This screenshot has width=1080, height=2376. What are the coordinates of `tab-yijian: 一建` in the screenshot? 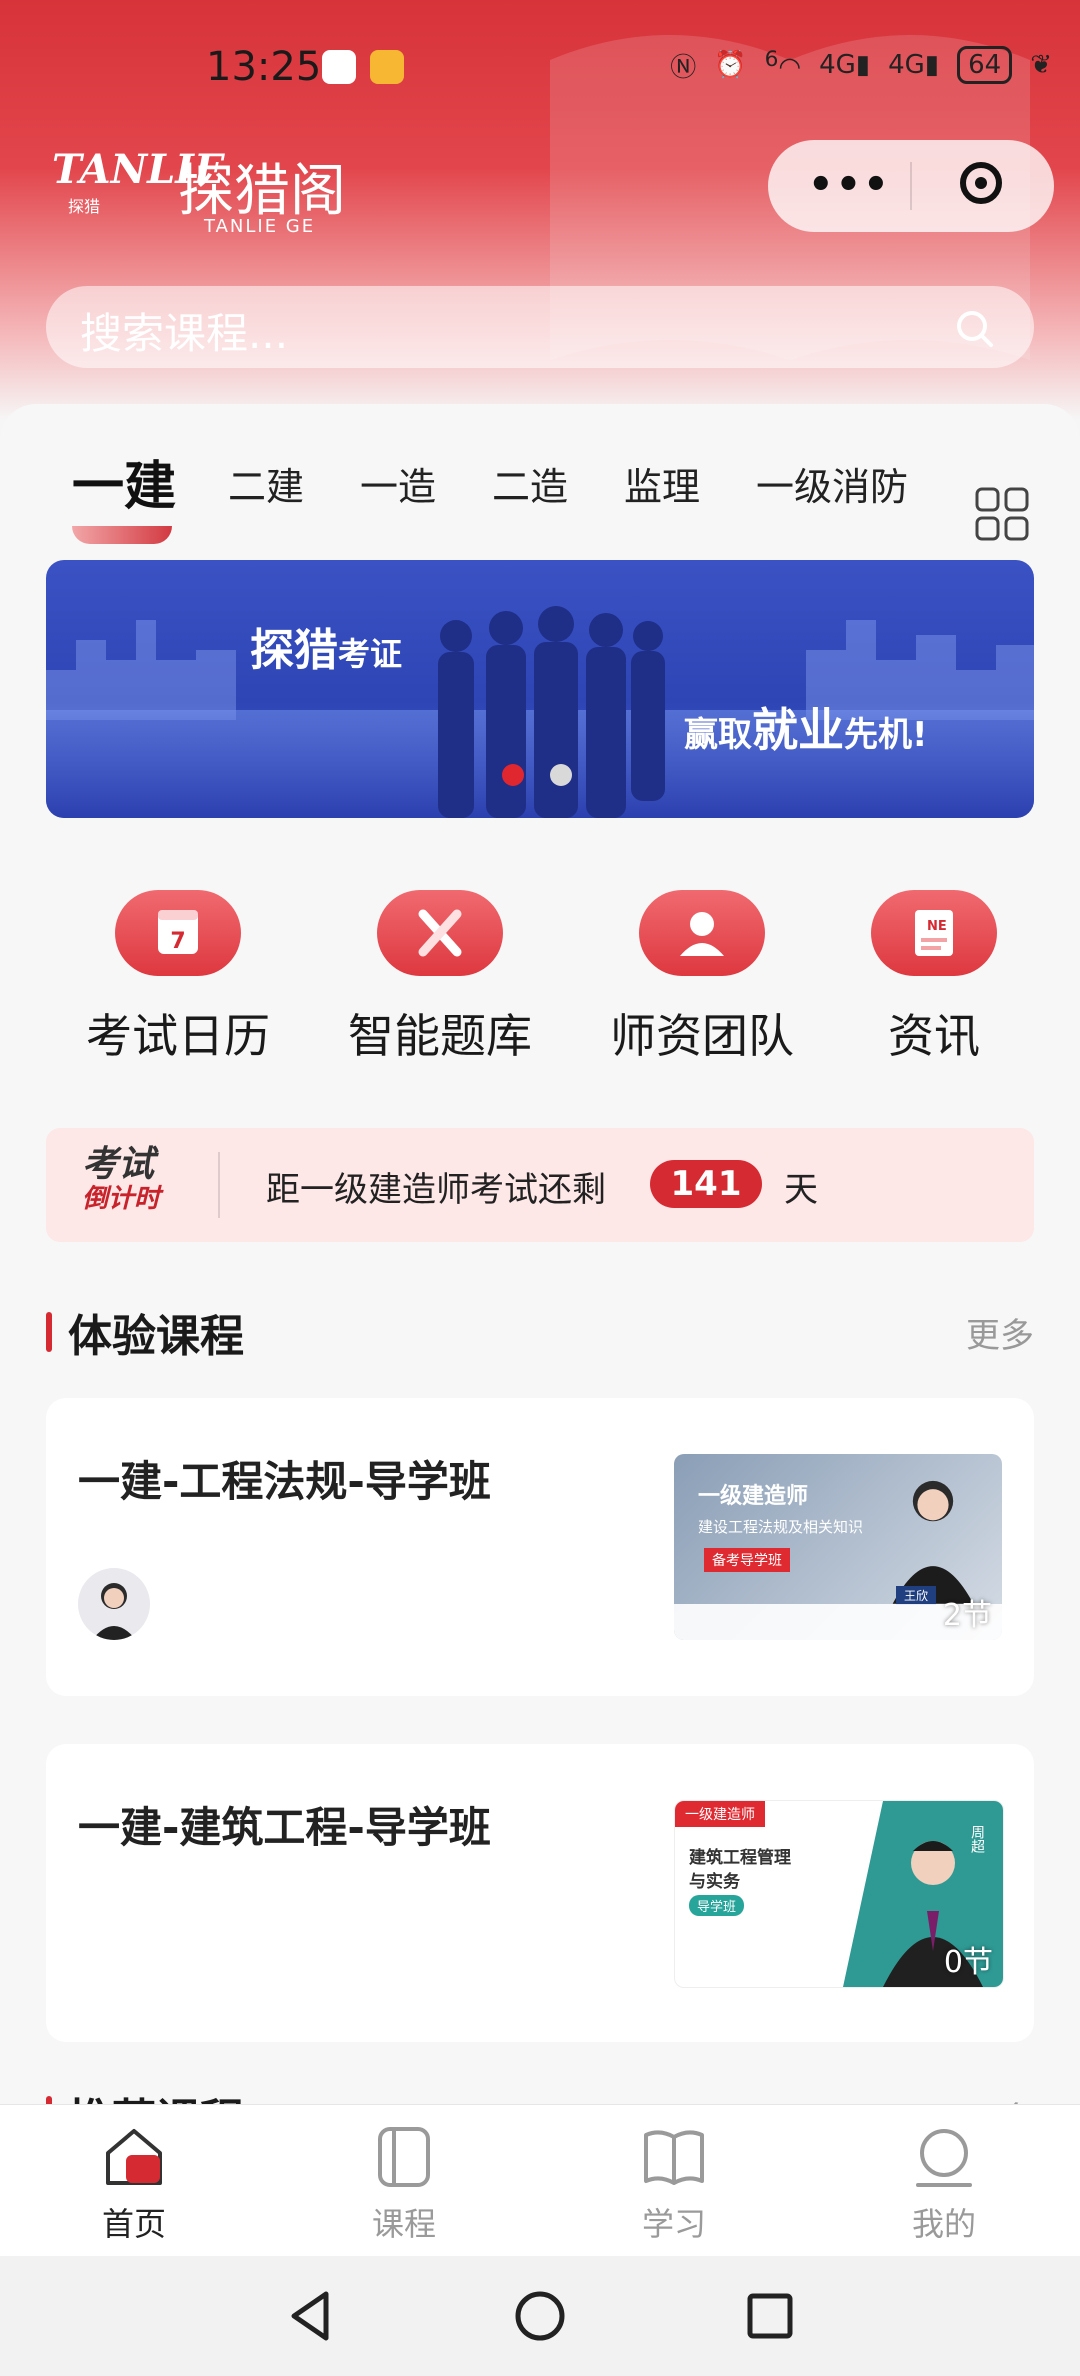 It's located at (124, 481).